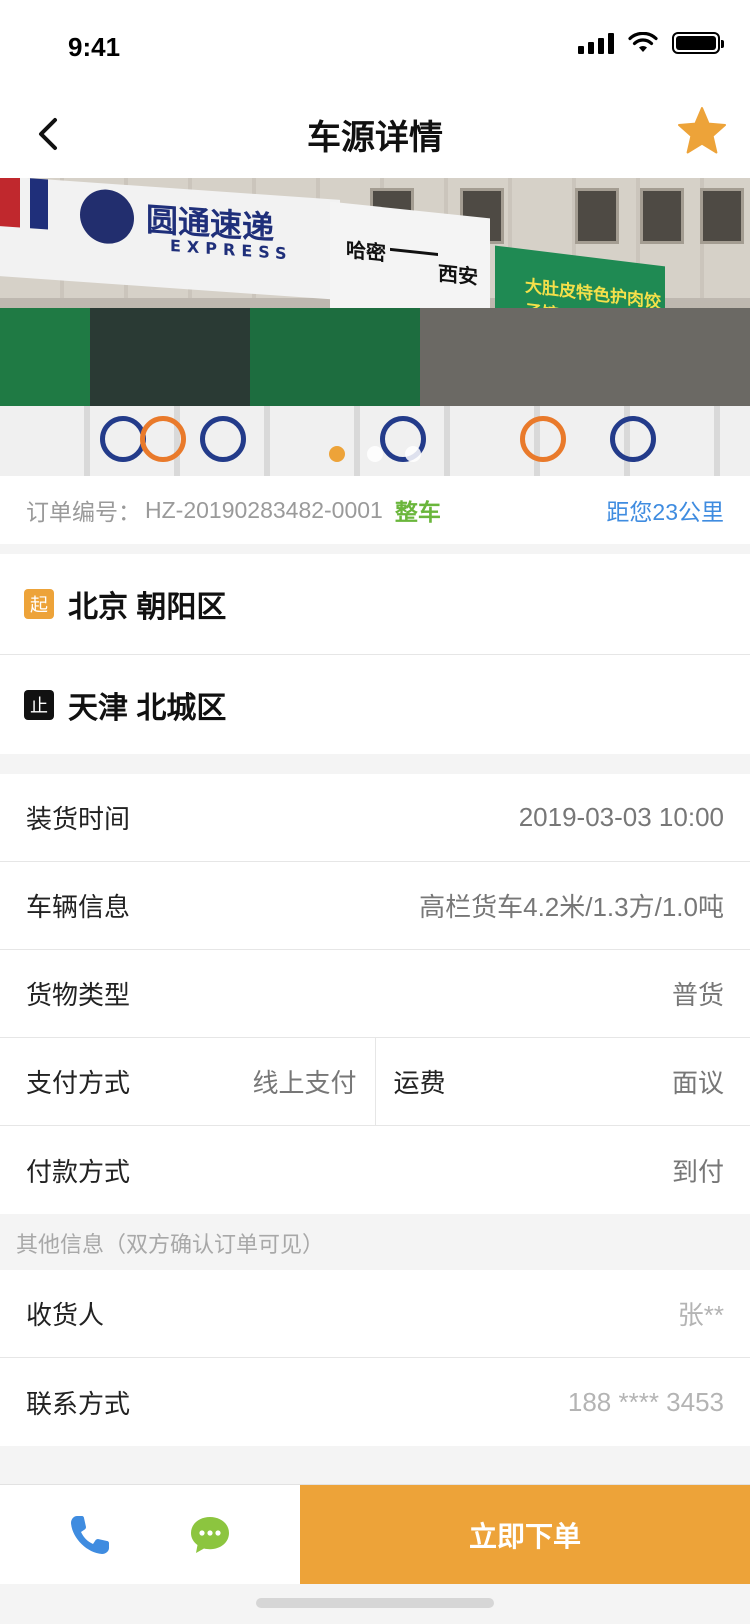  Describe the element at coordinates (264, 509) in the screenshot. I see `order-number: HZ-20190283482-0001` at that location.